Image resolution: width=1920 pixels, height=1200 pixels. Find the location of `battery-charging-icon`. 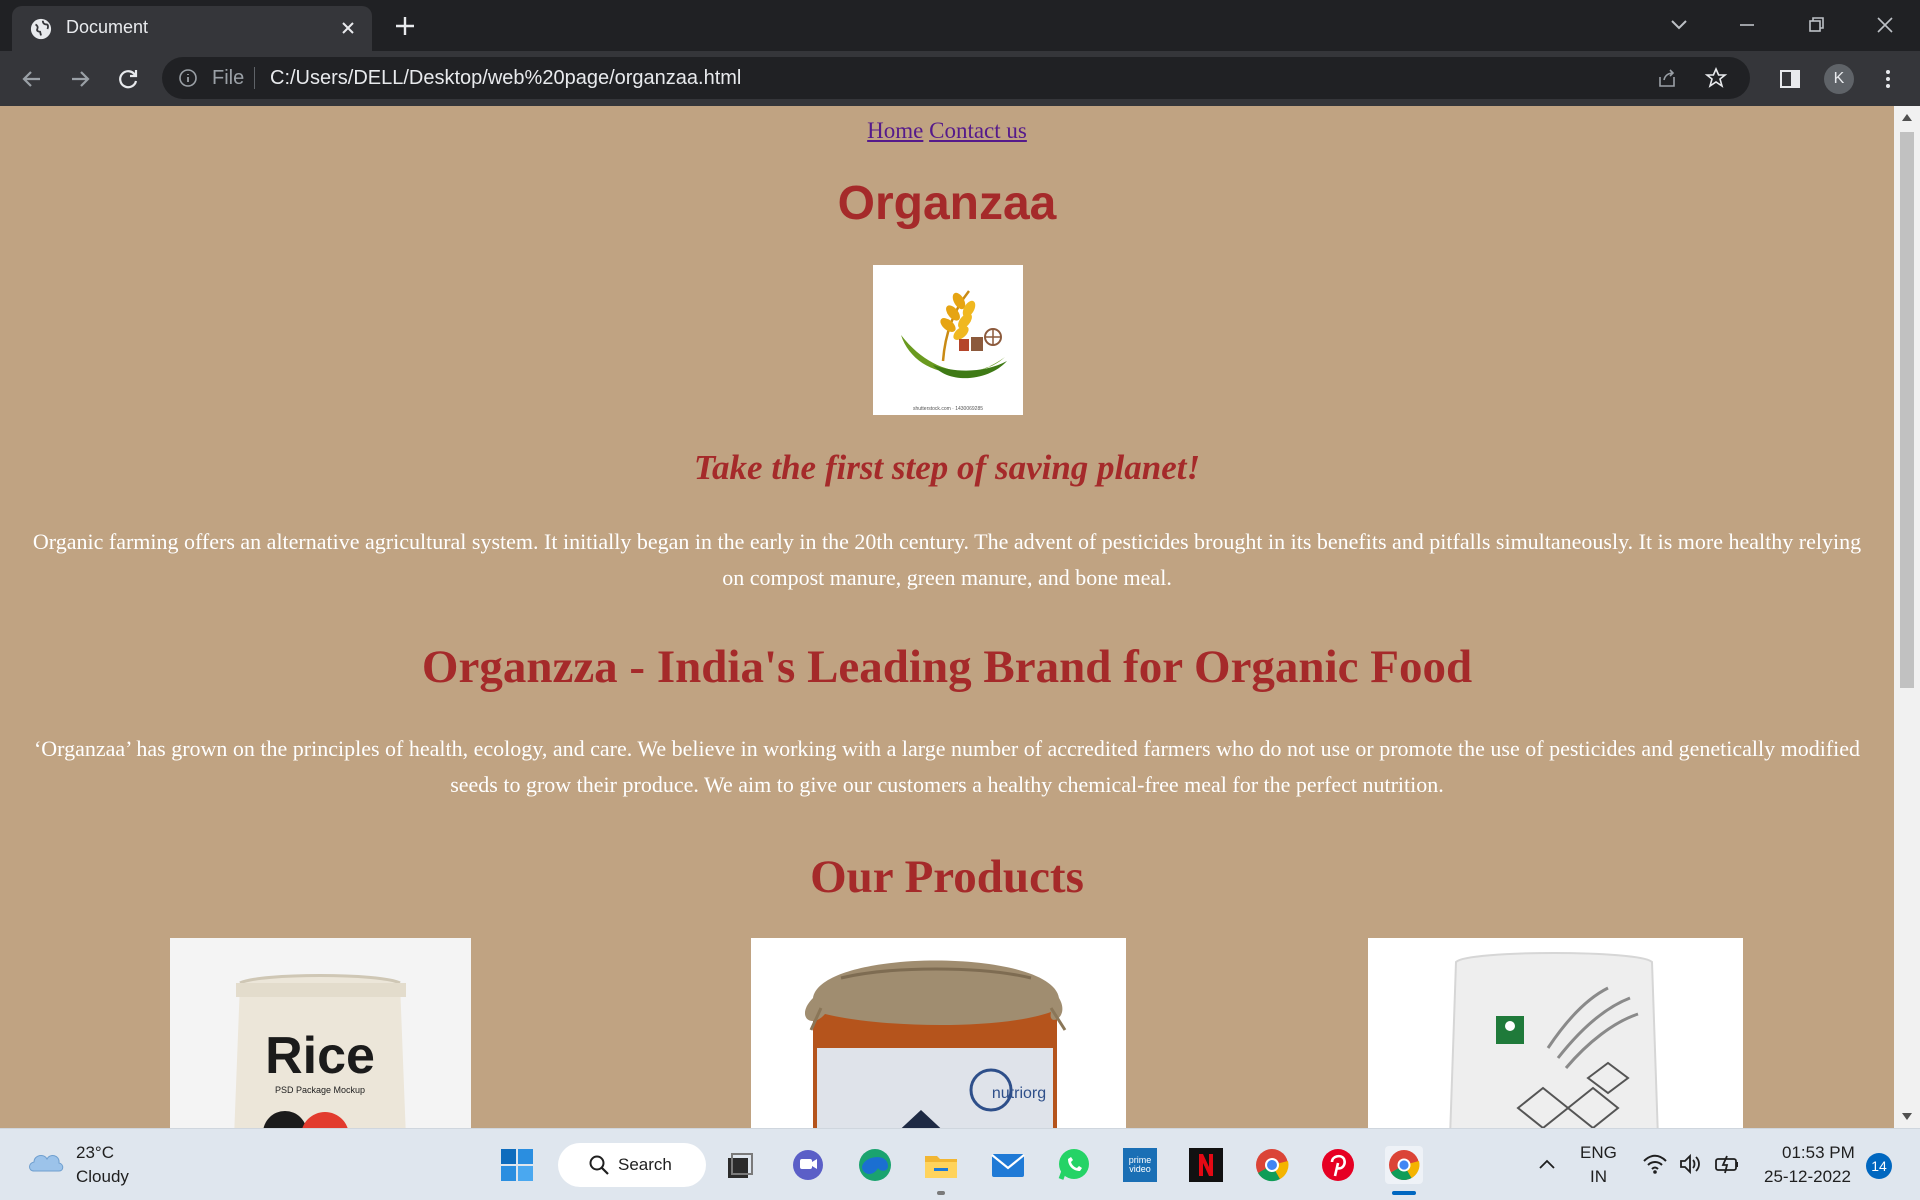

battery-charging-icon is located at coordinates (1727, 1164).